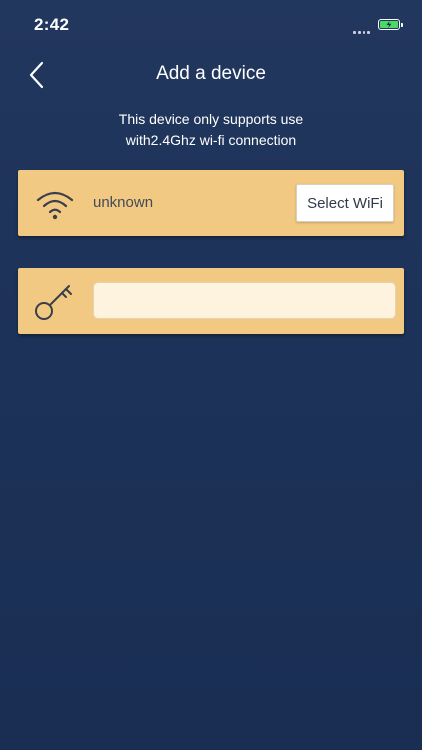 The height and width of the screenshot is (750, 422). What do you see at coordinates (55, 302) in the screenshot?
I see `key-icon` at bounding box center [55, 302].